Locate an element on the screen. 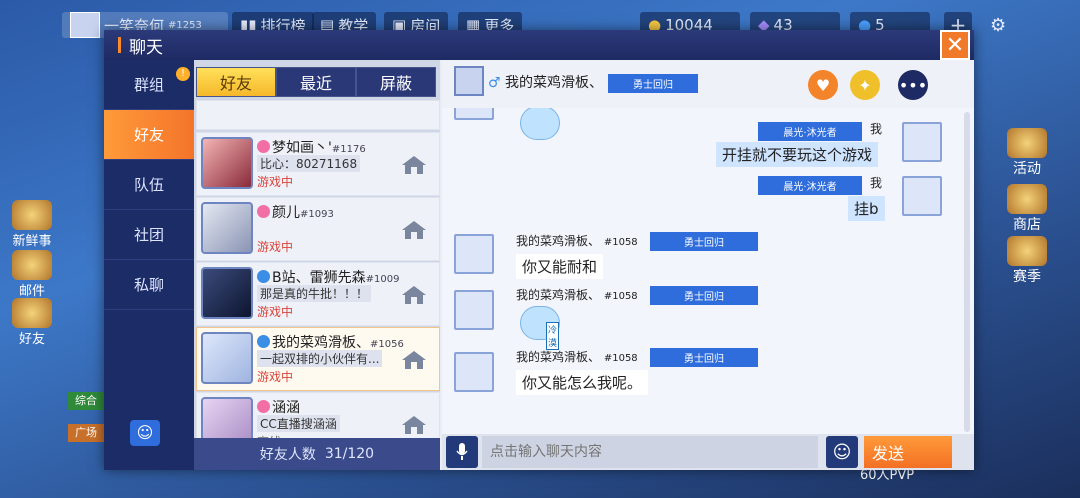 This screenshot has width=1080, height=498. friend-signature: 比心：80271168 is located at coordinates (309, 163).